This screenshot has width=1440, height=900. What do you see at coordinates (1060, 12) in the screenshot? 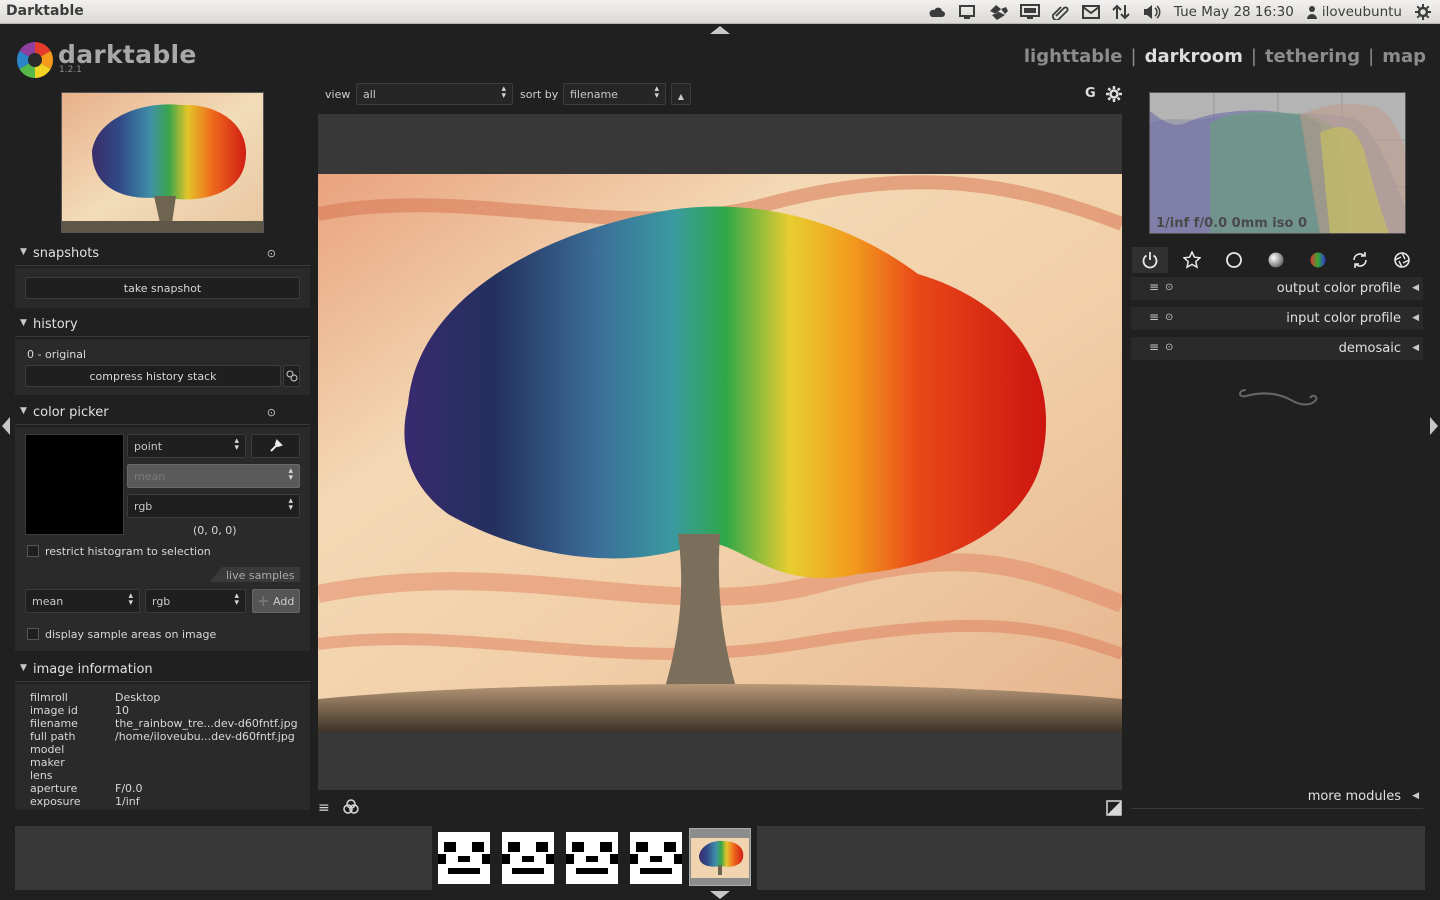
I see `attachment-icon` at bounding box center [1060, 12].